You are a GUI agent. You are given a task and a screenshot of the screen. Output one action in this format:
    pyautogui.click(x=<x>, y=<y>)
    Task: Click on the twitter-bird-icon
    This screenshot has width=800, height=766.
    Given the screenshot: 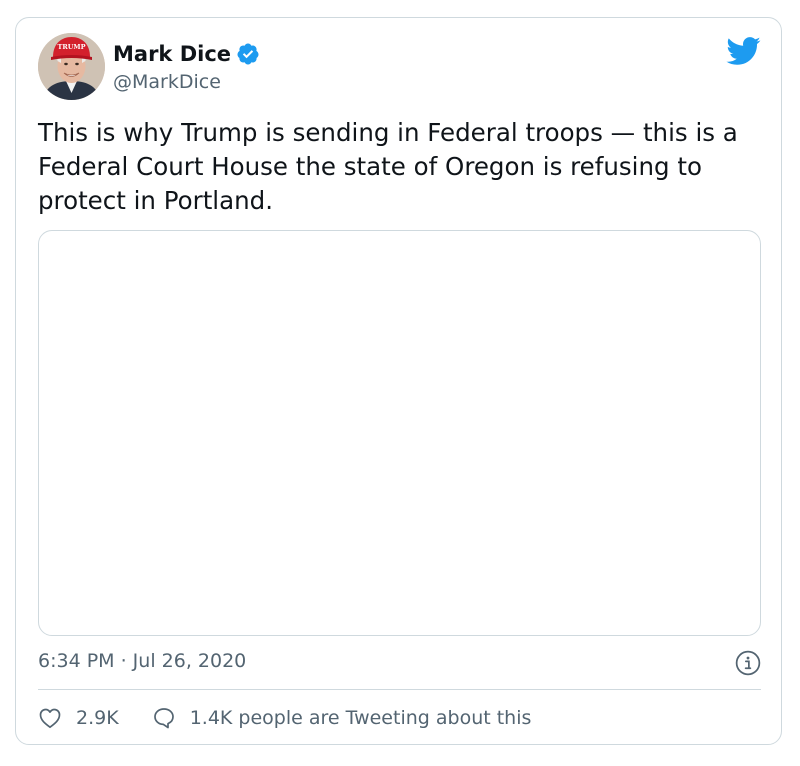 What is the action you would take?
    pyautogui.click(x=743, y=51)
    